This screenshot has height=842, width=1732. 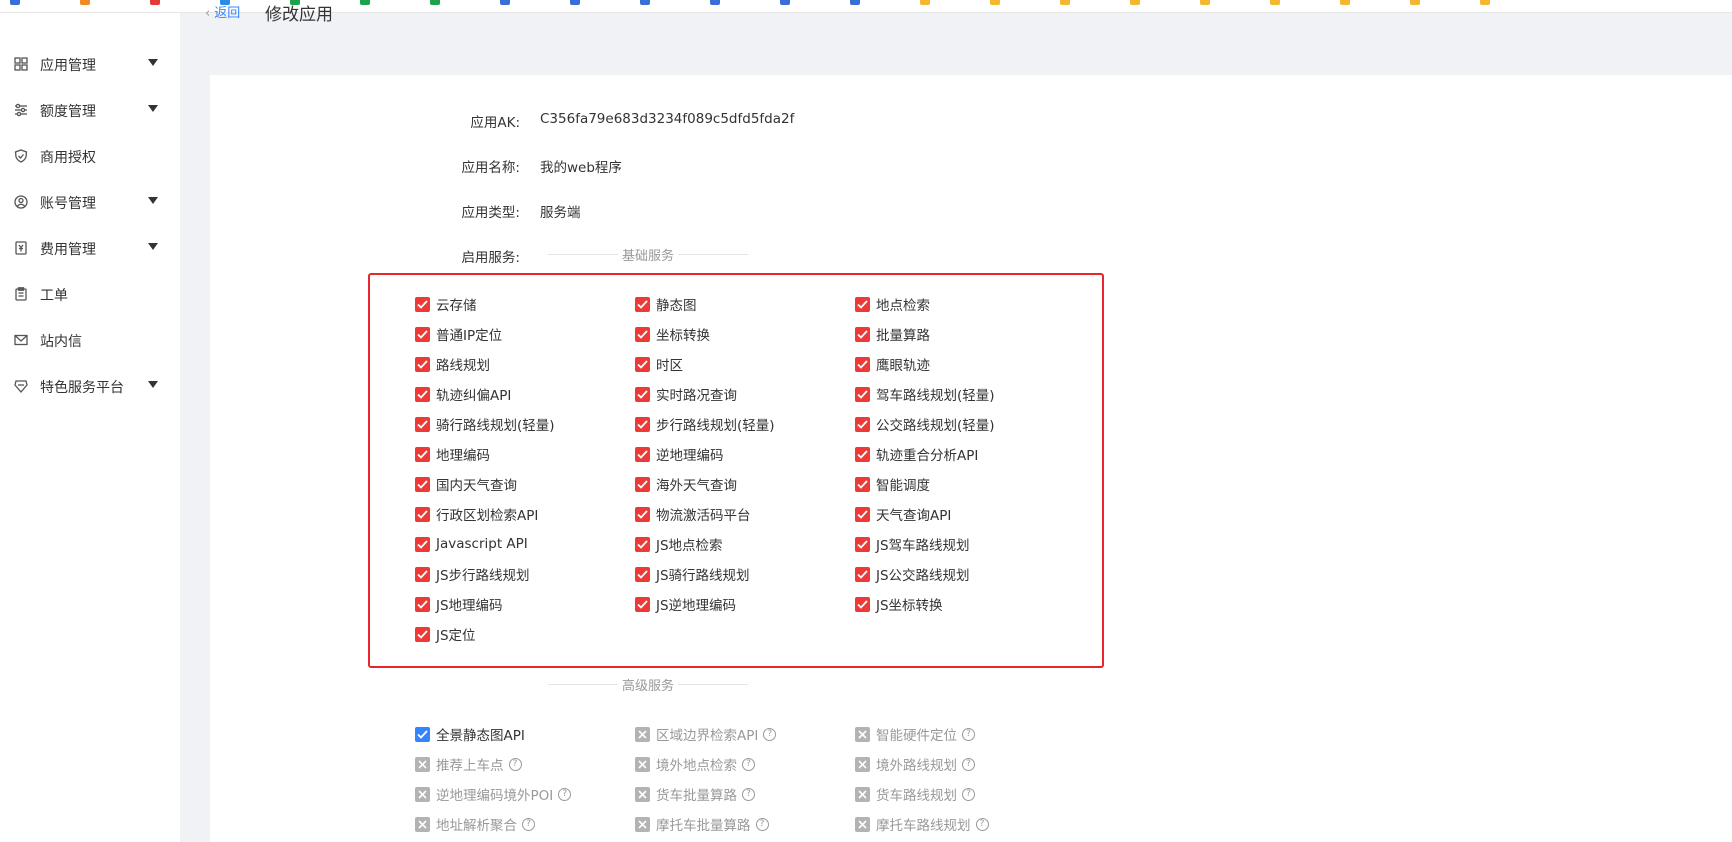 I want to click on sidebar-item-1: 应用管理, so click(x=90, y=64).